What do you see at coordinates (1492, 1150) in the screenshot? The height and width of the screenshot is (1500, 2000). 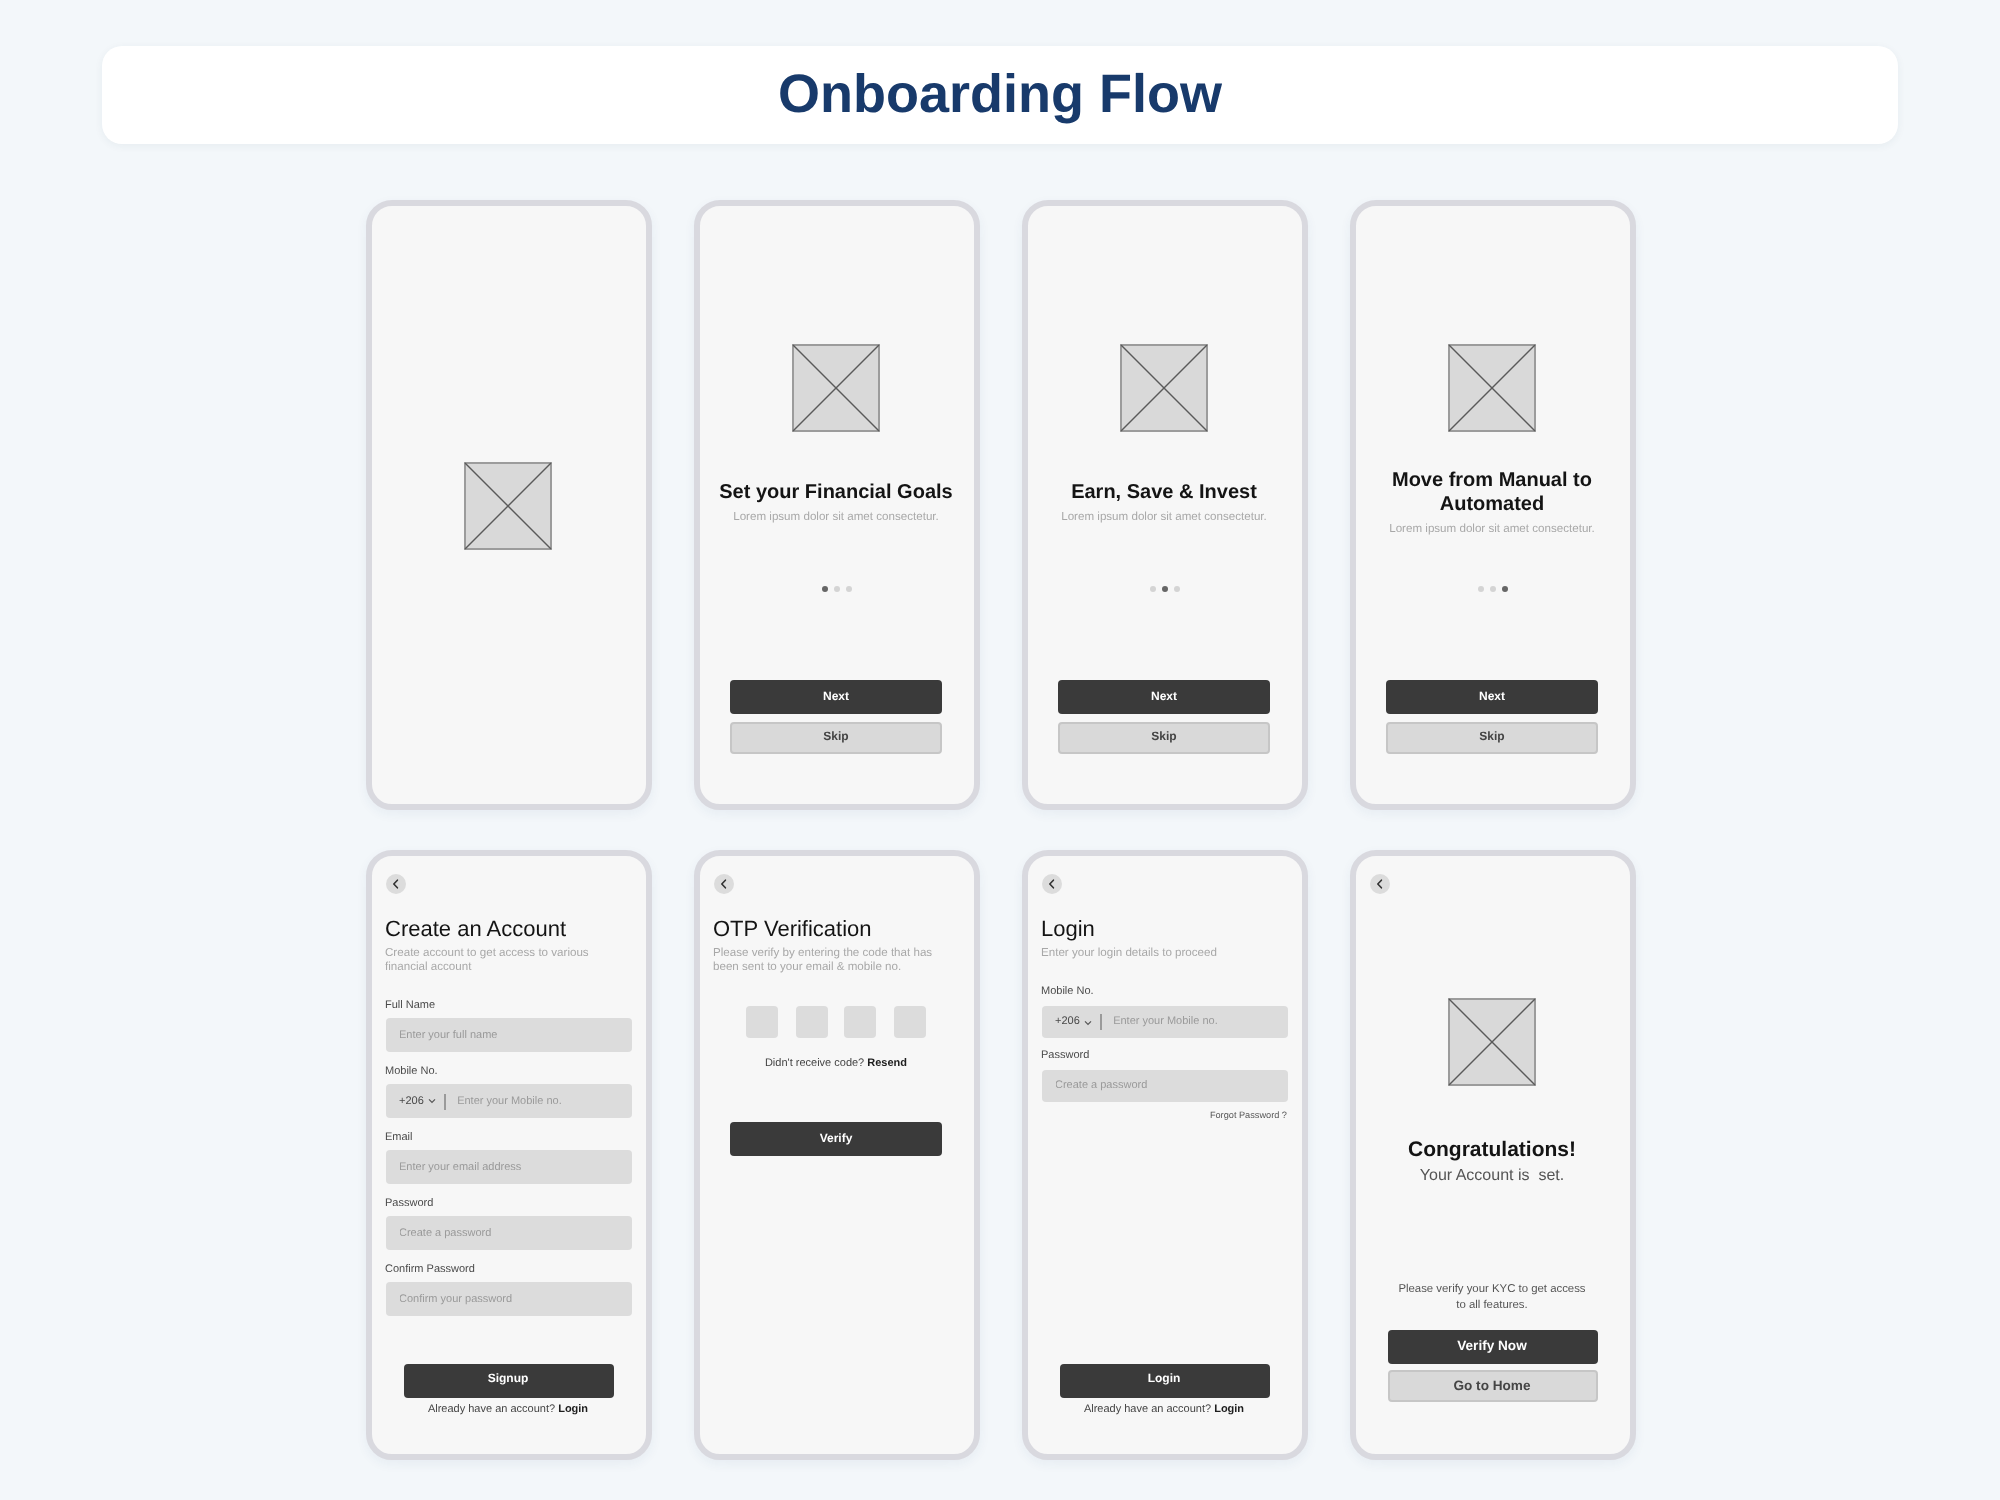 I see `screen-title: Congratulations!` at bounding box center [1492, 1150].